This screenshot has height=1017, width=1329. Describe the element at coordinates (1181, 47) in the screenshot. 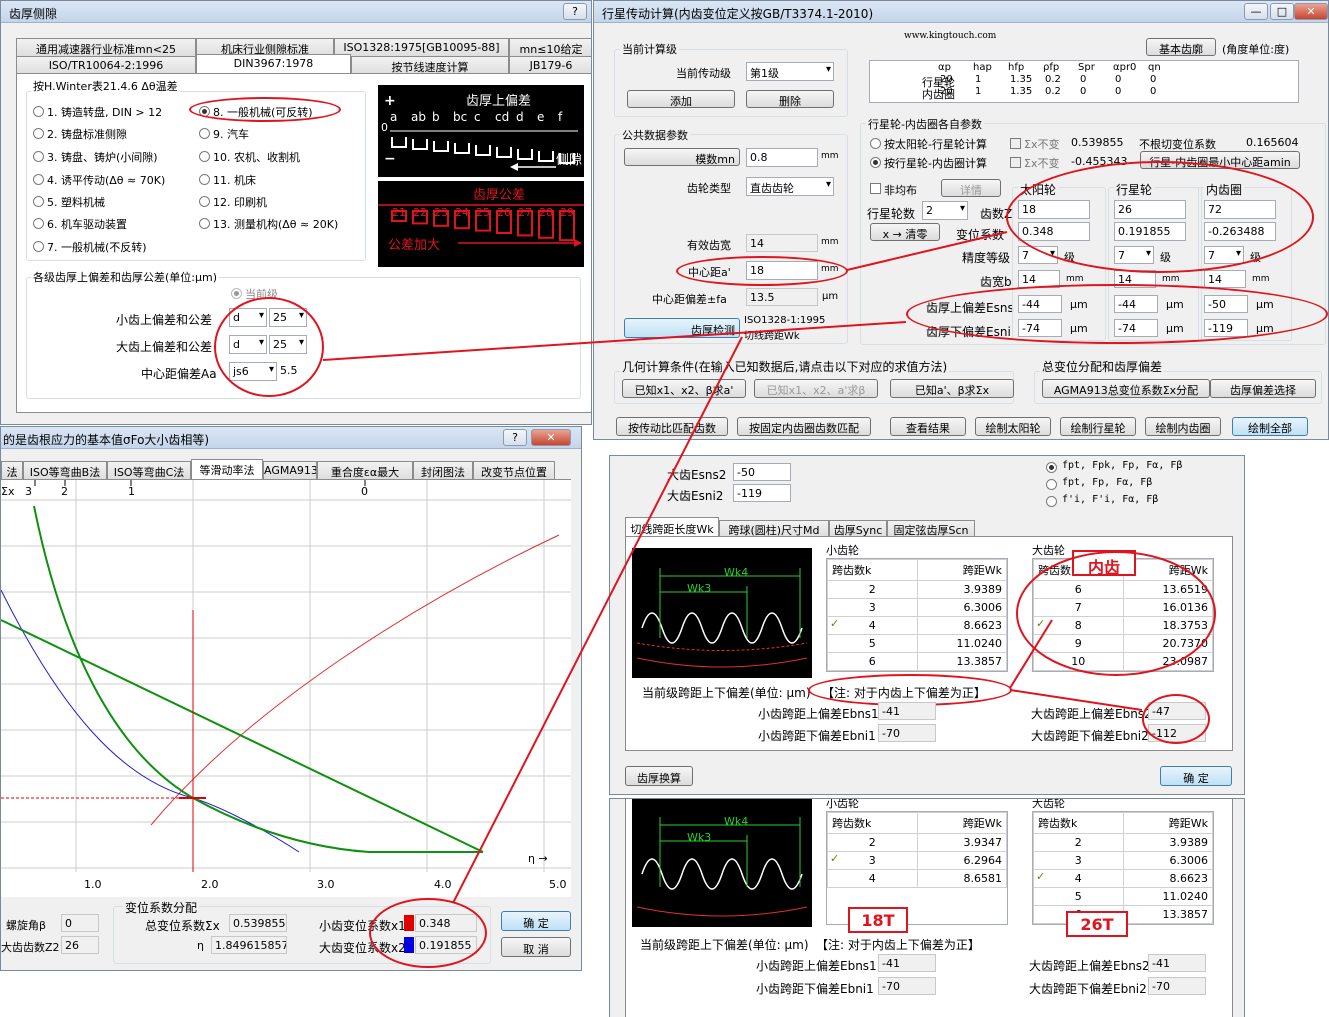

I see `basic-profile-button: 基本齿廓` at that location.